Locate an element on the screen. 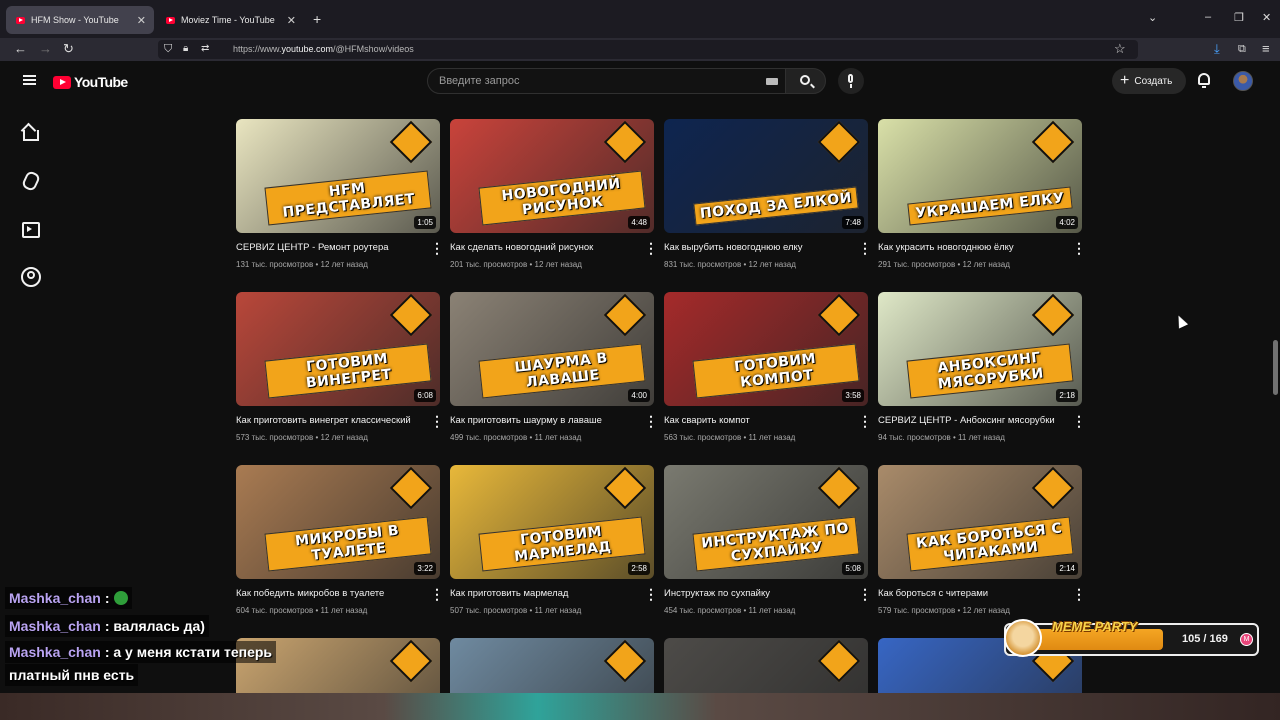 The height and width of the screenshot is (720, 1280). video-duration: 4:48 is located at coordinates (639, 222).